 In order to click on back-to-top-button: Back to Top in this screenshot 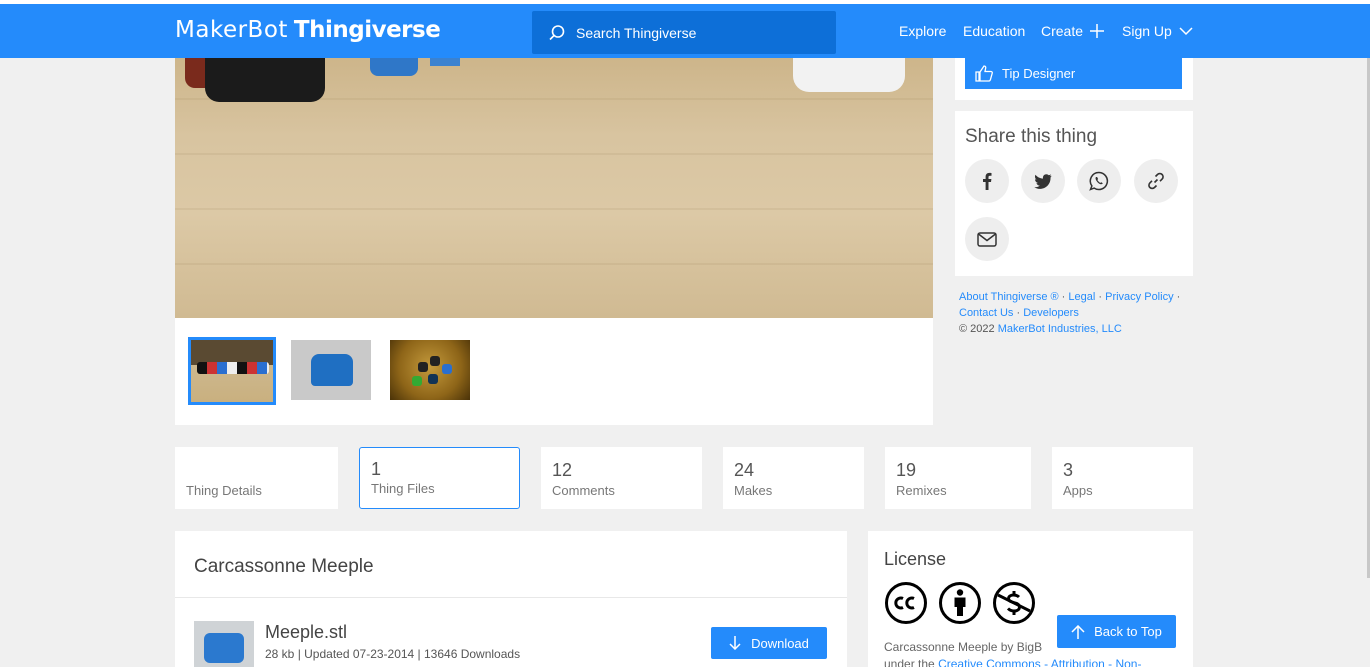, I will do `click(1116, 631)`.